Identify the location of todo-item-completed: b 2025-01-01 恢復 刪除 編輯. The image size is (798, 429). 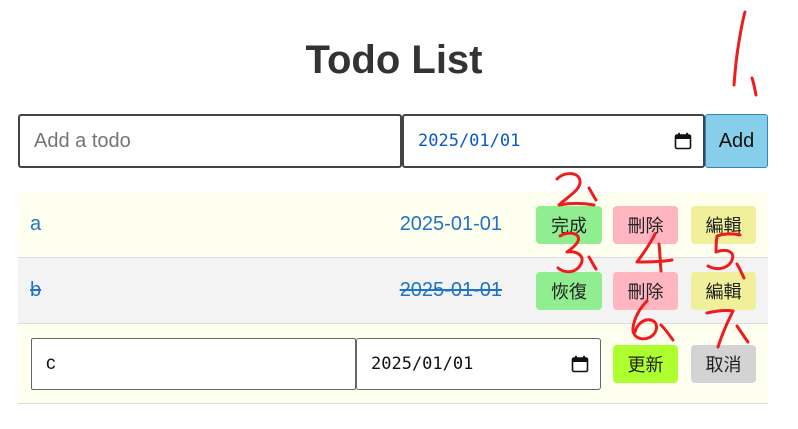
(393, 291).